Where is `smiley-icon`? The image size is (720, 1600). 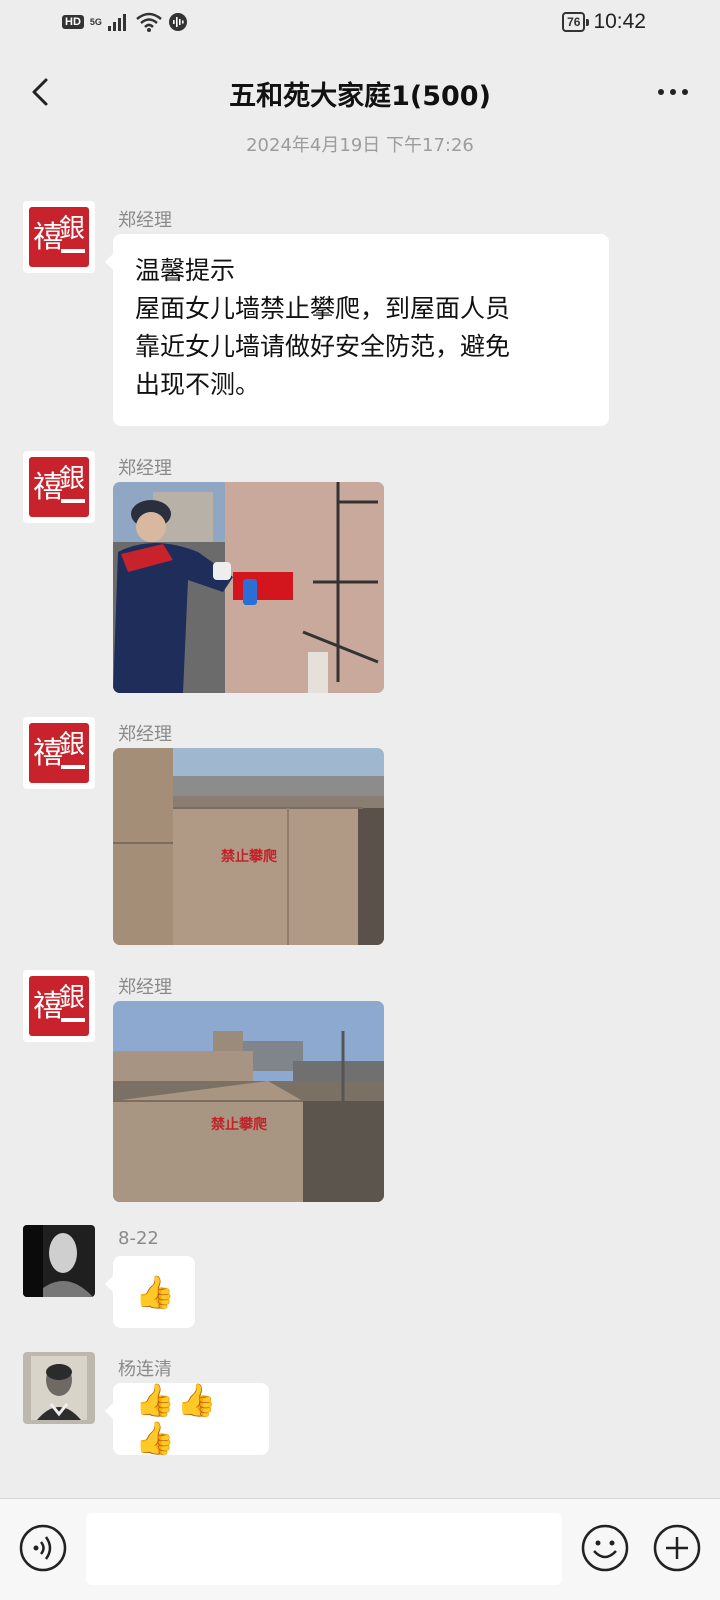 smiley-icon is located at coordinates (605, 1548).